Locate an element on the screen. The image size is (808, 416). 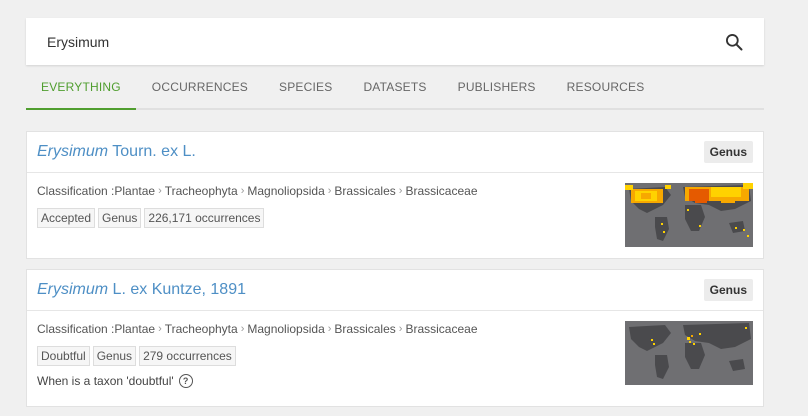
card-header: Erysimum Tourn. ex L. Genus is located at coordinates (395, 152).